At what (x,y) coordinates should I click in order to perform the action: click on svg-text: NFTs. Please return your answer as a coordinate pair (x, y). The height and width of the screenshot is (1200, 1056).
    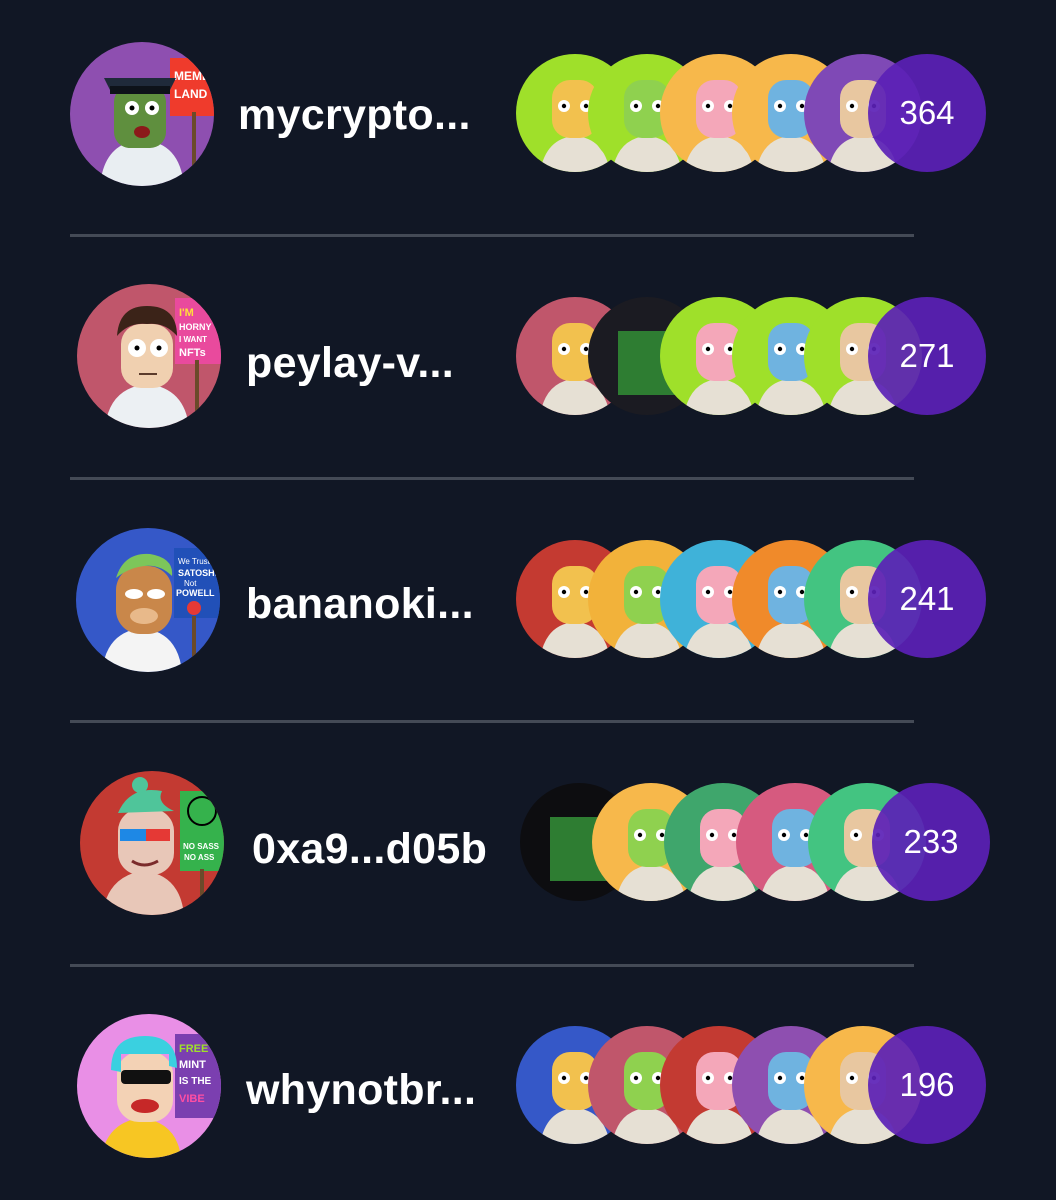
    Looking at the image, I should click on (192, 353).